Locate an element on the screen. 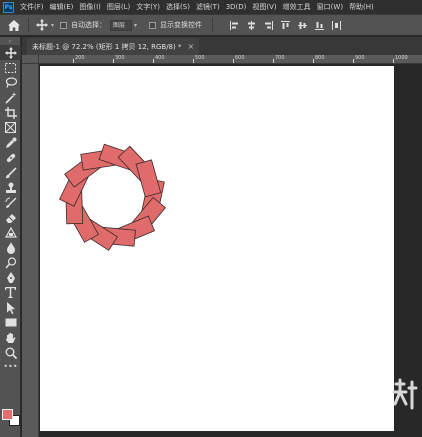 The width and height of the screenshot is (422, 437). align-middle-button is located at coordinates (302, 25).